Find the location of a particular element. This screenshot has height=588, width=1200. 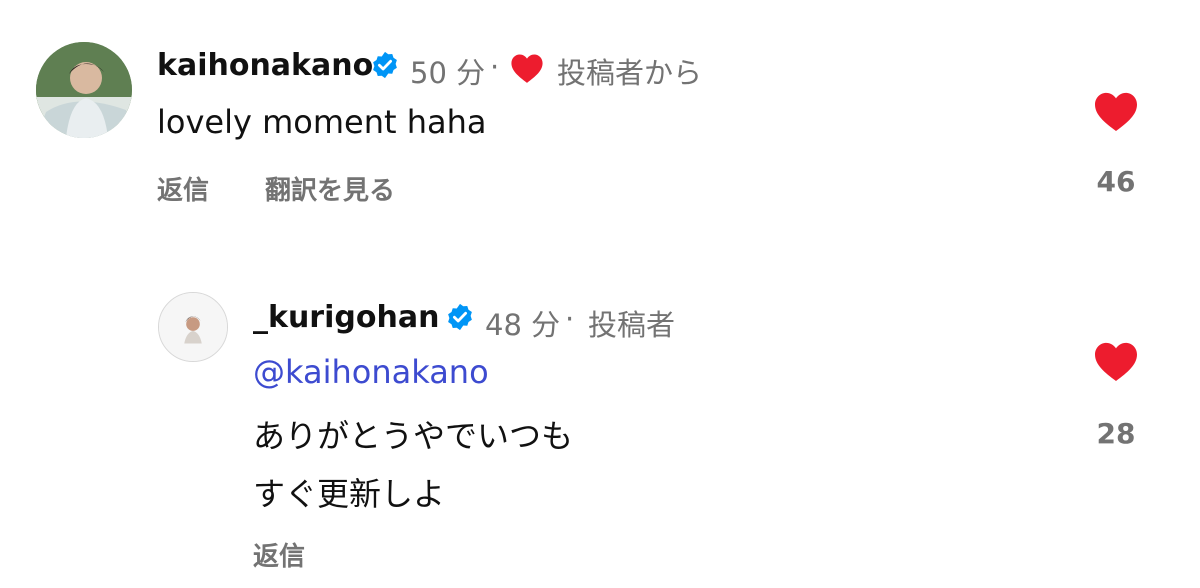

comment-text-line: すぐ更新しよ is located at coordinates (349, 494).